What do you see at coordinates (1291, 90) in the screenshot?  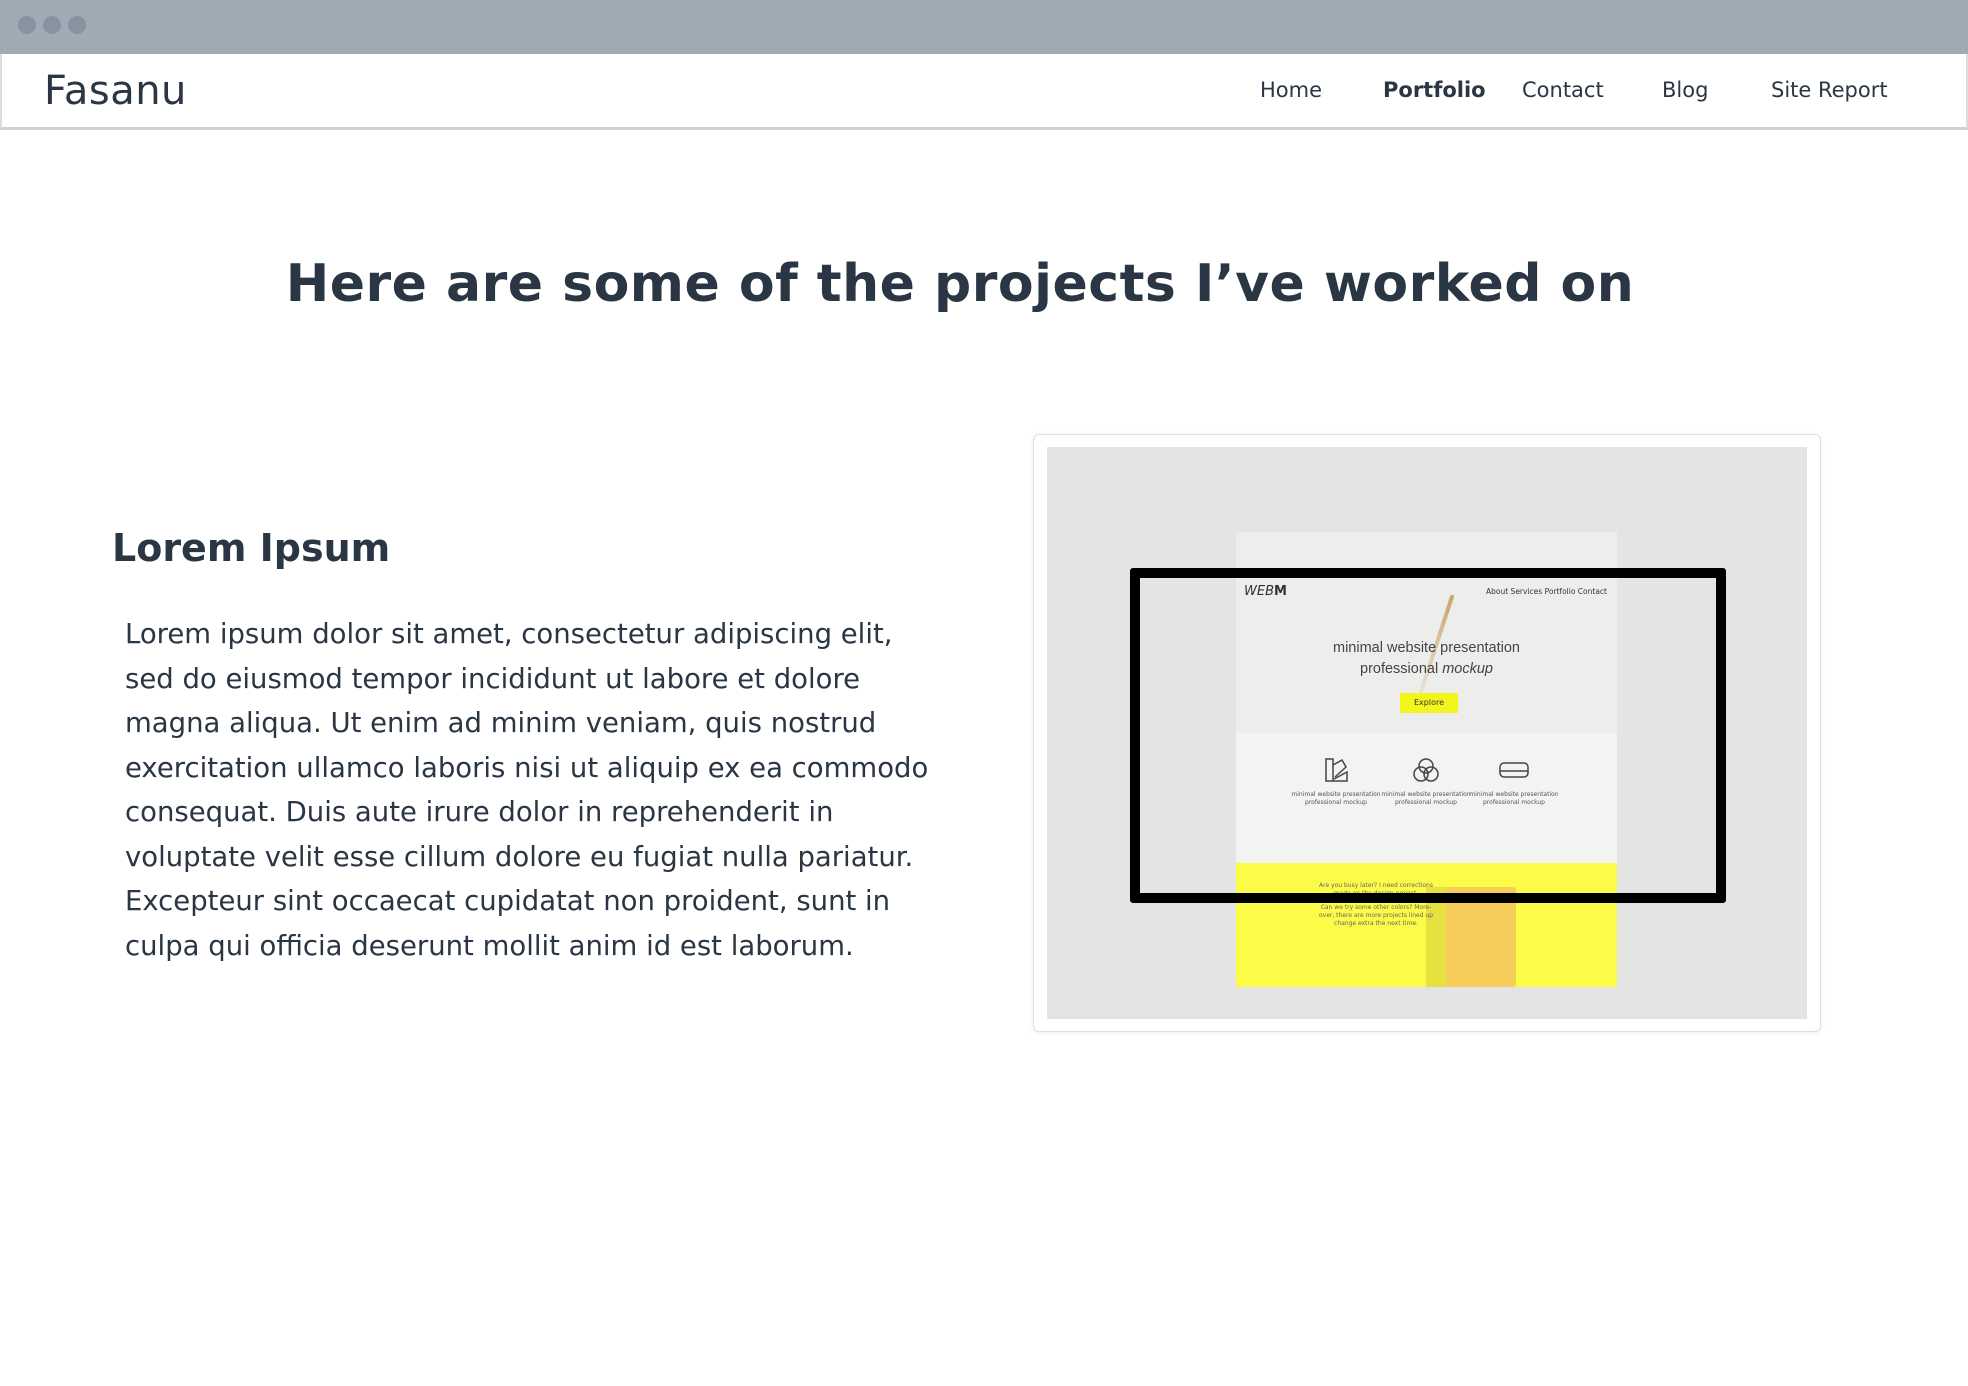 I see `nav-home: Home` at bounding box center [1291, 90].